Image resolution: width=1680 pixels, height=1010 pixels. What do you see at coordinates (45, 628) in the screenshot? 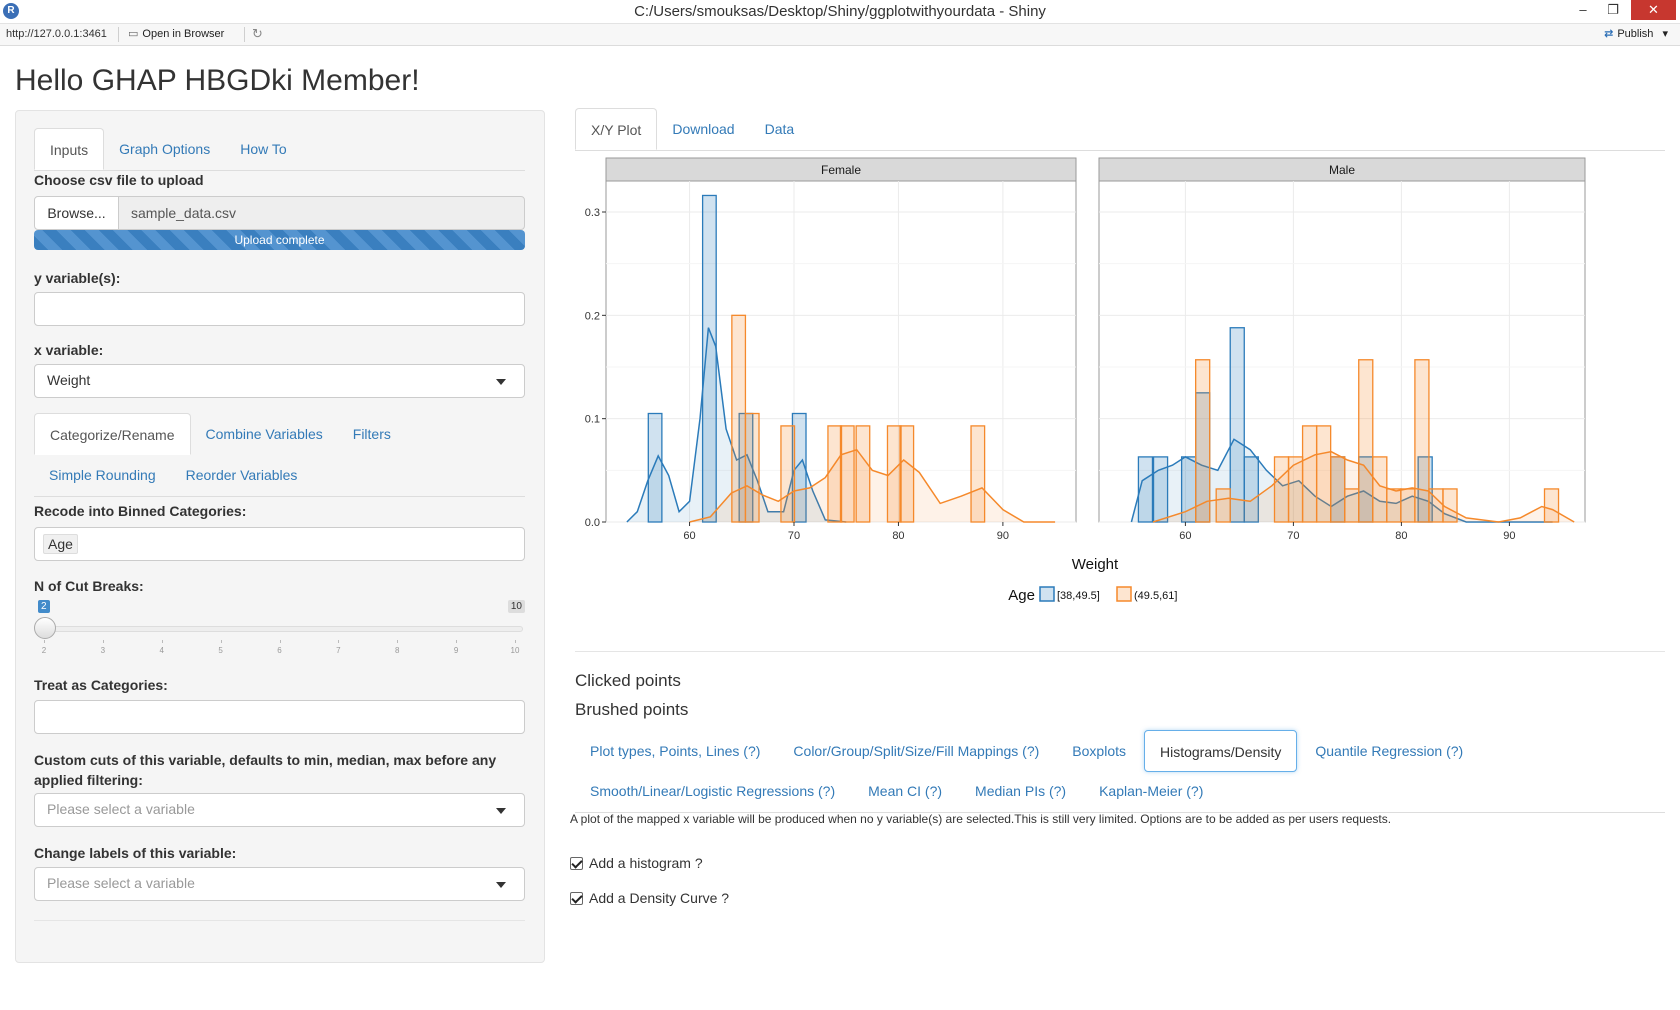
I see `slider-handle` at bounding box center [45, 628].